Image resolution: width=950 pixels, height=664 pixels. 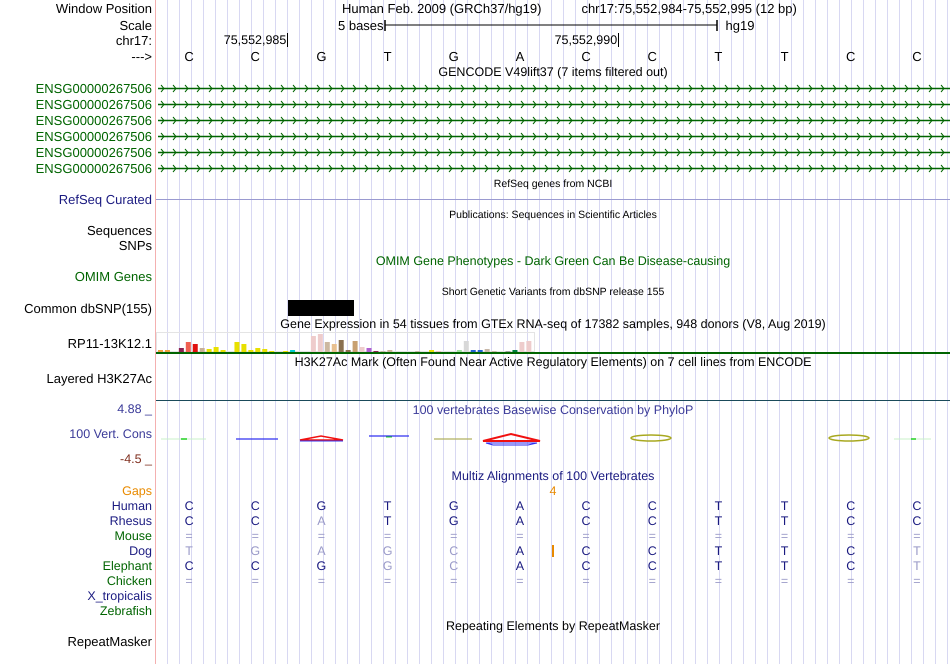 I want to click on position-tick-label: 75,552,985, so click(x=255, y=40).